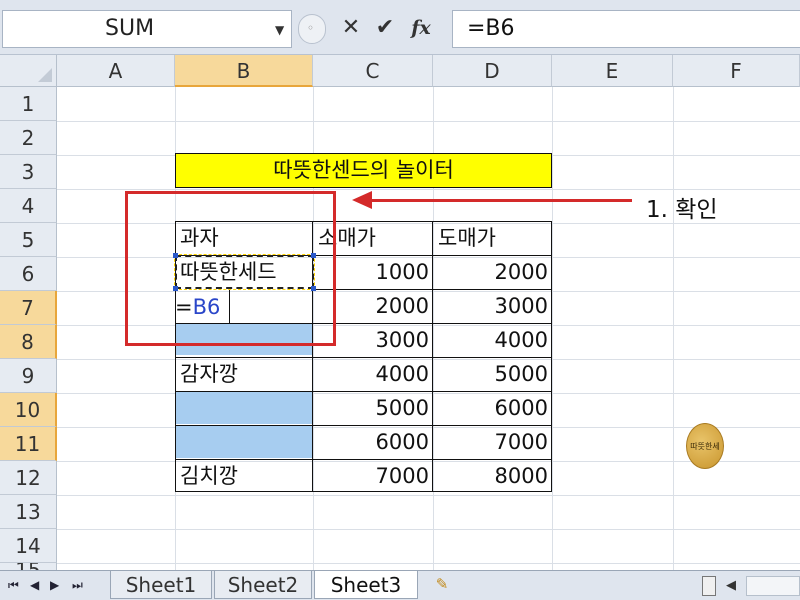 The height and width of the screenshot is (600, 800). What do you see at coordinates (363, 170) in the screenshot?
I see `sheet-title-cell: 따뜻한센드의 놀이터` at bounding box center [363, 170].